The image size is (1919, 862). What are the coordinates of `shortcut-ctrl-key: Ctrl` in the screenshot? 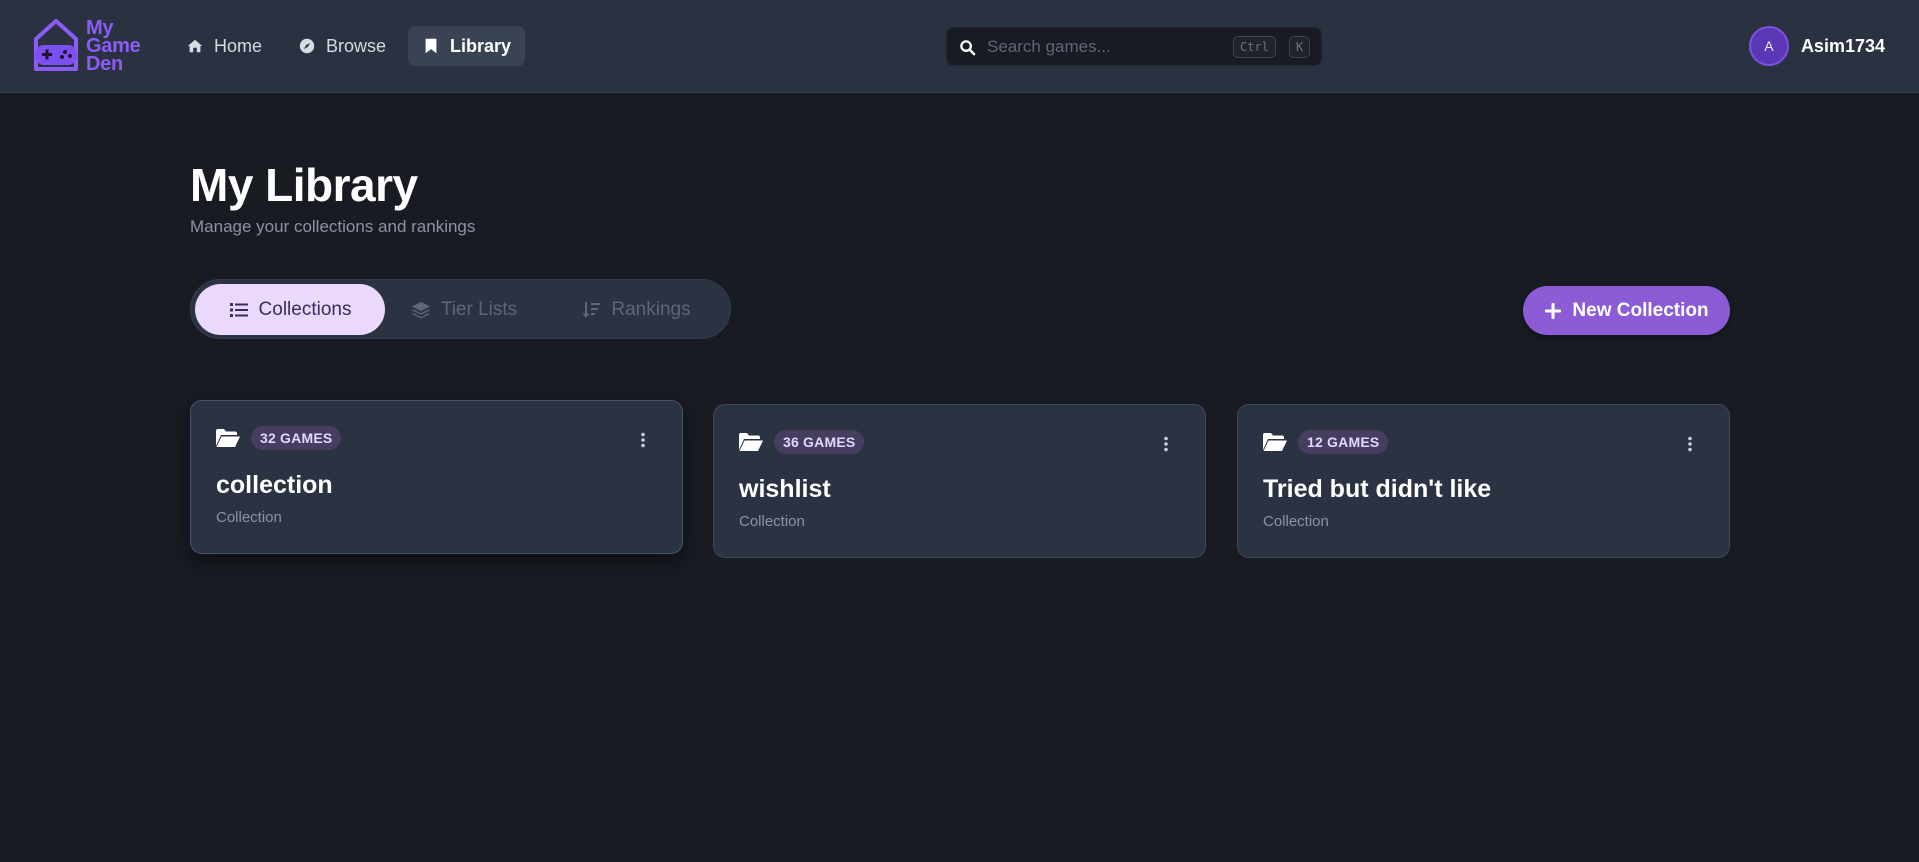 It's located at (1254, 47).